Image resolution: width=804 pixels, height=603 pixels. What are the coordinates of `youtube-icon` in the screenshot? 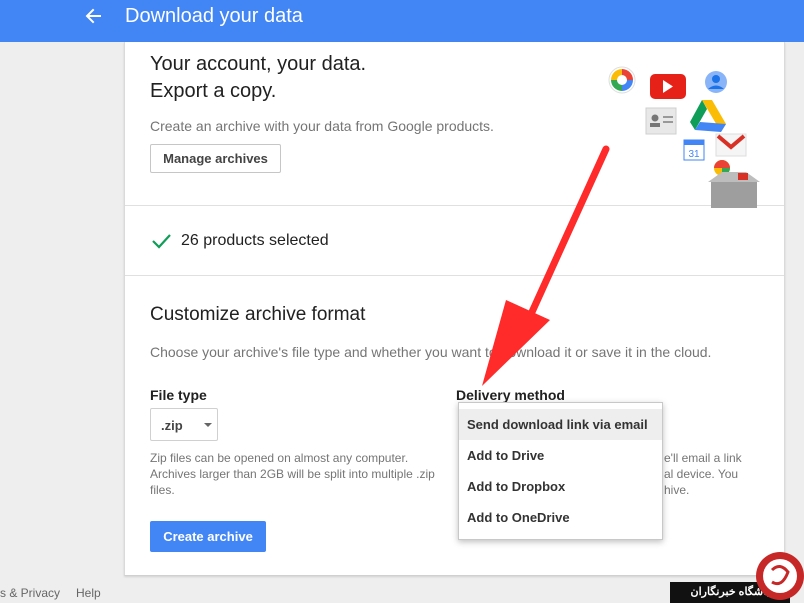 It's located at (668, 86).